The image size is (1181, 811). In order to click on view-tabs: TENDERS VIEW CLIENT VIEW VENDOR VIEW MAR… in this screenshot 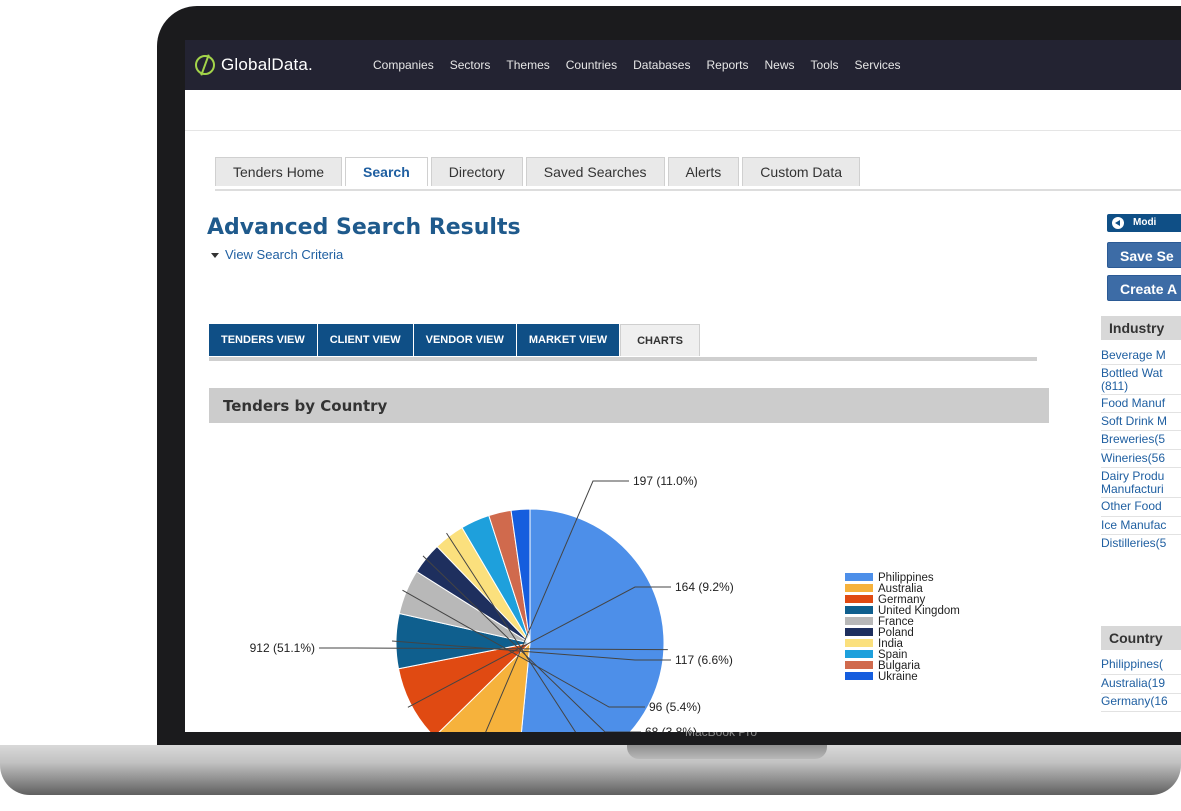, I will do `click(455, 340)`.